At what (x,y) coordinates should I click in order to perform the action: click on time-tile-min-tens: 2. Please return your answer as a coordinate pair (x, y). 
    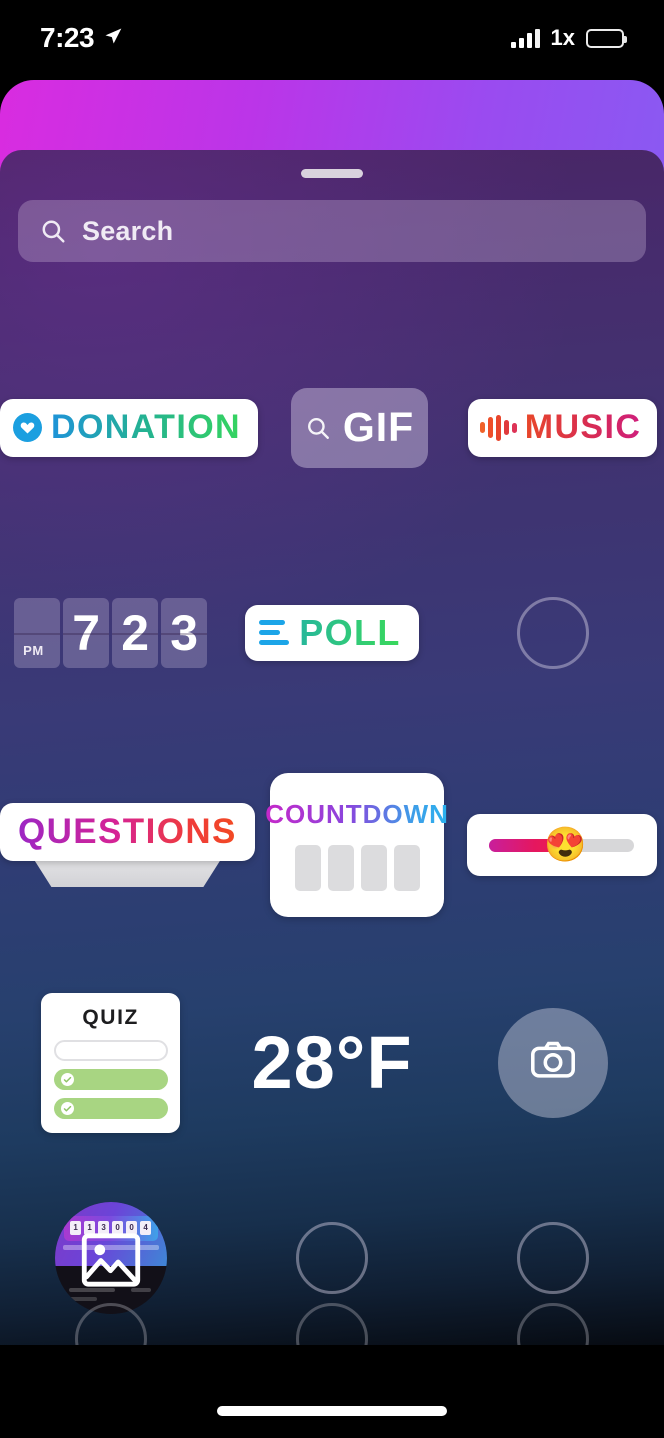
    Looking at the image, I should click on (135, 632).